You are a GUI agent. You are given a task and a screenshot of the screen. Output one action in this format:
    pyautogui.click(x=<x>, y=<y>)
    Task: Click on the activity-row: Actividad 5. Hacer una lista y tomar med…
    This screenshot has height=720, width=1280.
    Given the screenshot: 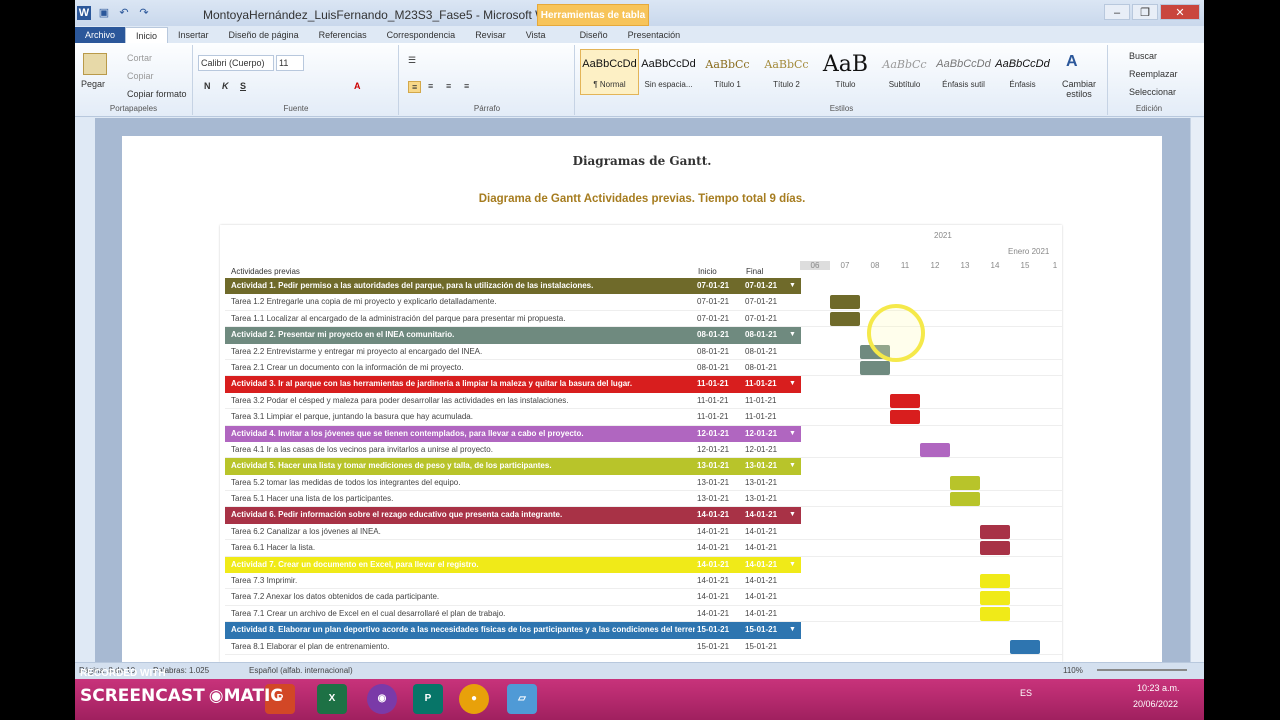 What is the action you would take?
    pyautogui.click(x=513, y=466)
    